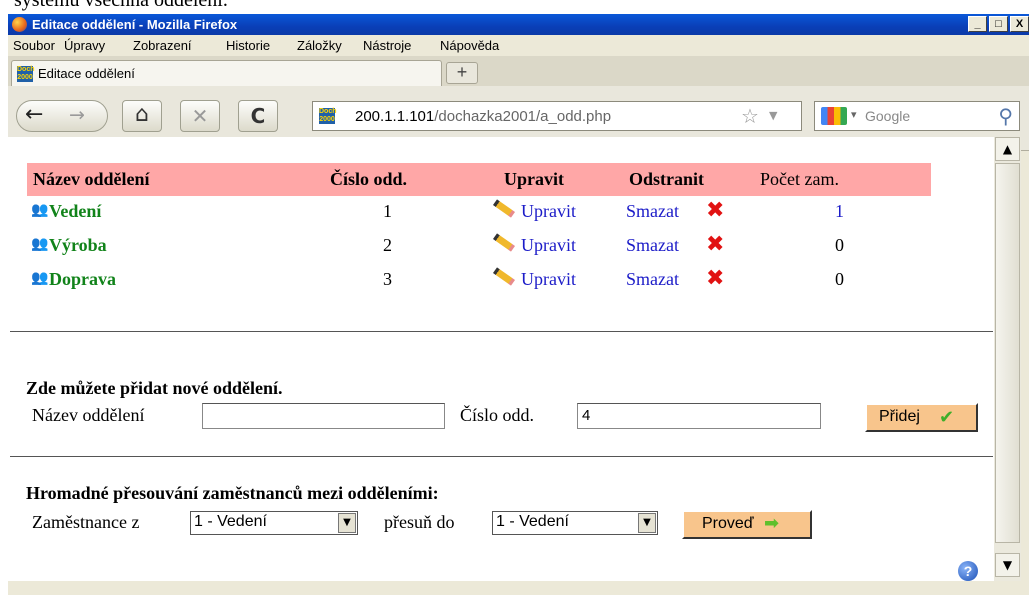 This screenshot has width=1029, height=595. I want to click on dept-name-link: Doprava, so click(82, 279).